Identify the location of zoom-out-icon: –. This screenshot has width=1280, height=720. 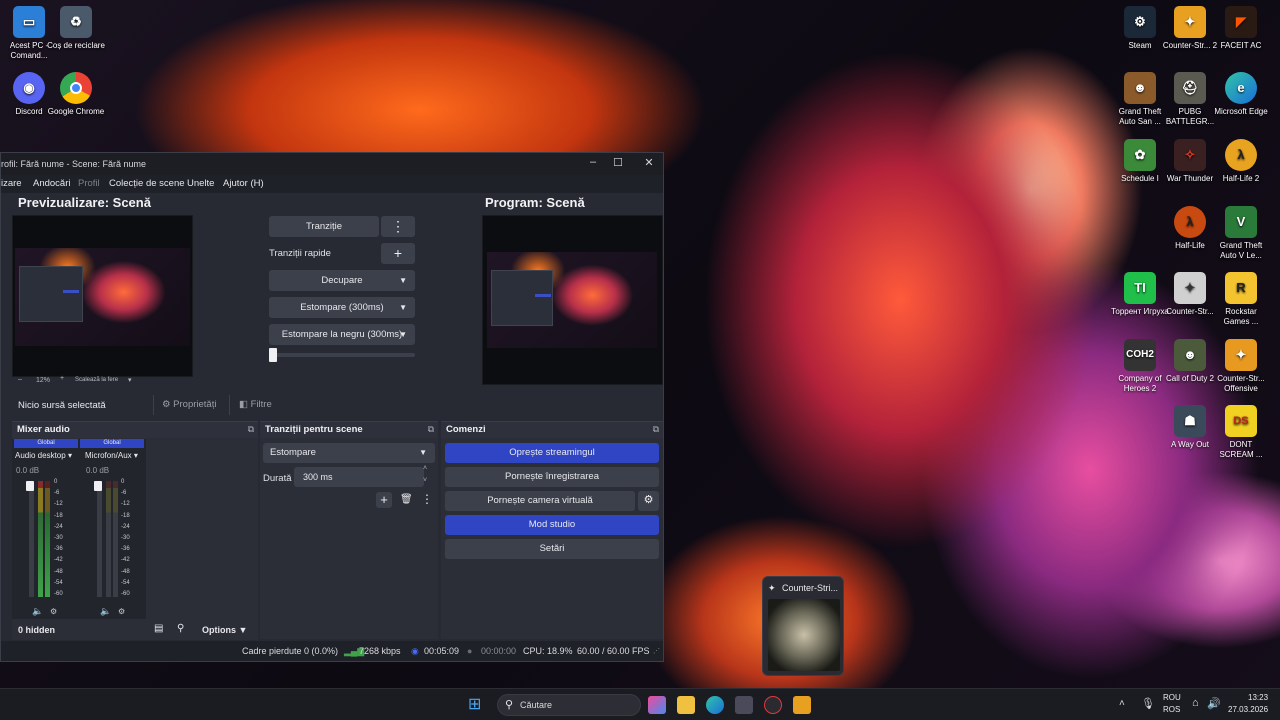
(20, 379).